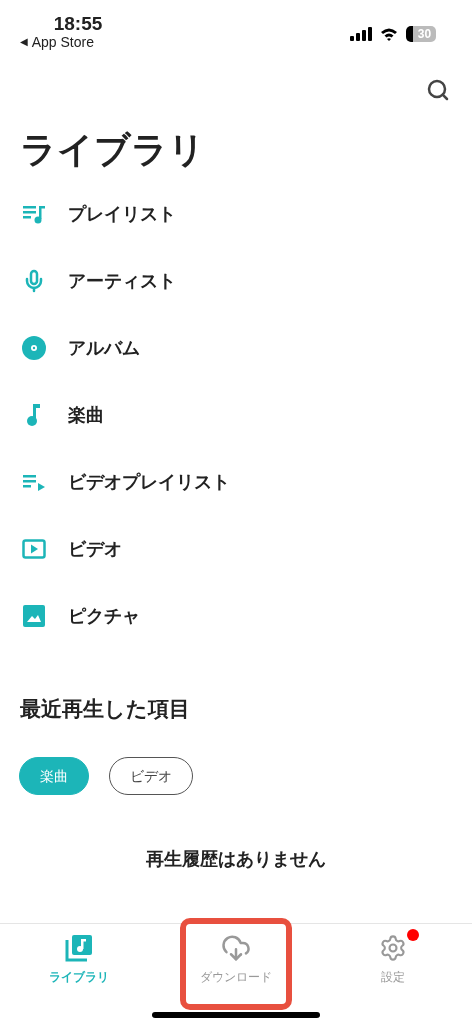 The image size is (472, 1024). Describe the element at coordinates (236, 213) in the screenshot. I see `library-item: プレイリスト` at that location.